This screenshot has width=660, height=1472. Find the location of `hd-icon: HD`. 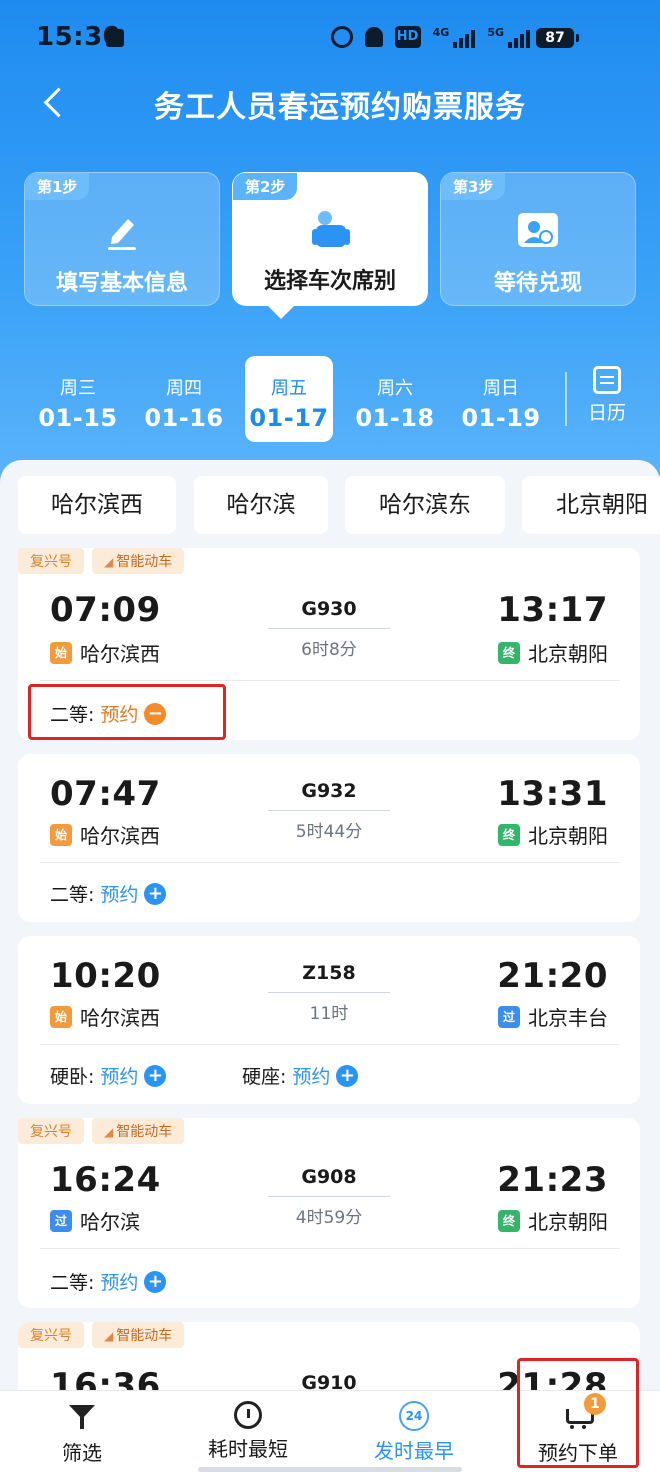

hd-icon: HD is located at coordinates (407, 37).